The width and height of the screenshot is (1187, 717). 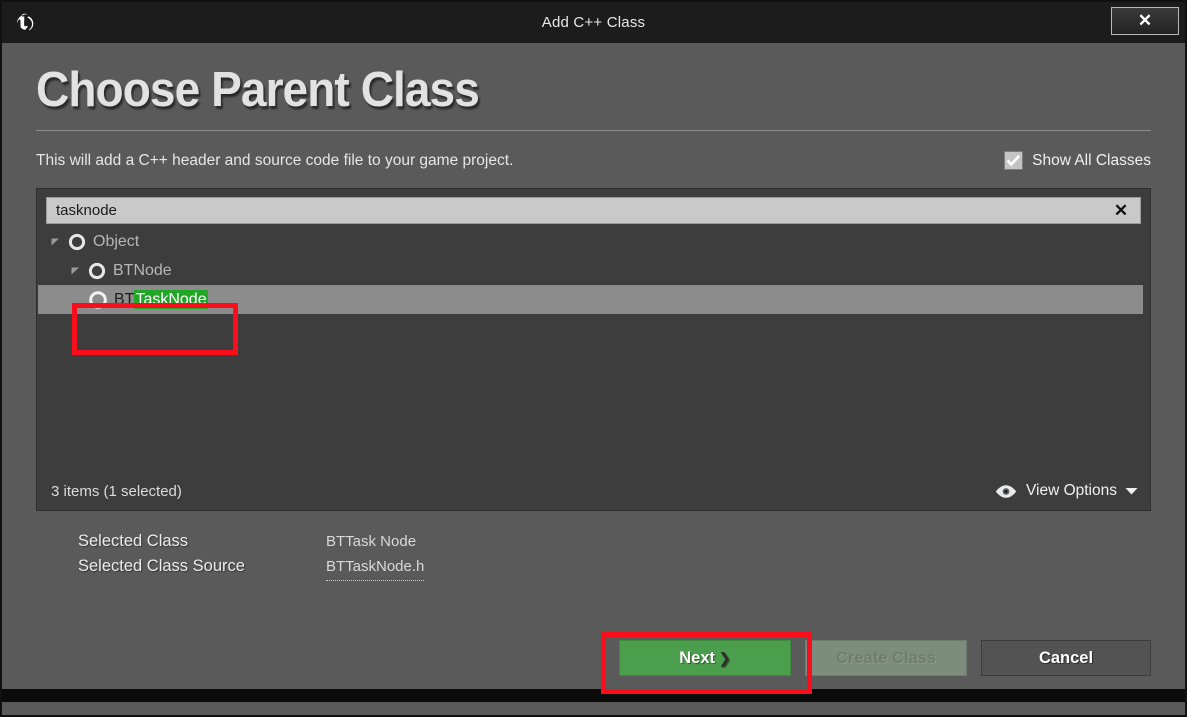 I want to click on title-divider, so click(x=593, y=131).